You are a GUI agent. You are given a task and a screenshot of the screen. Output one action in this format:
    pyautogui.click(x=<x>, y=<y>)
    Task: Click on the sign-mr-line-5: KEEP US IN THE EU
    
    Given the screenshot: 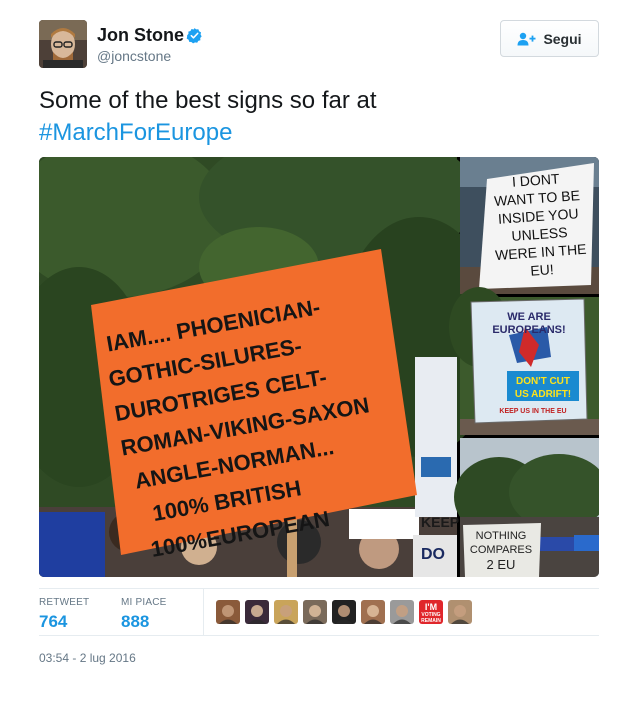 What is the action you would take?
    pyautogui.click(x=532, y=411)
    